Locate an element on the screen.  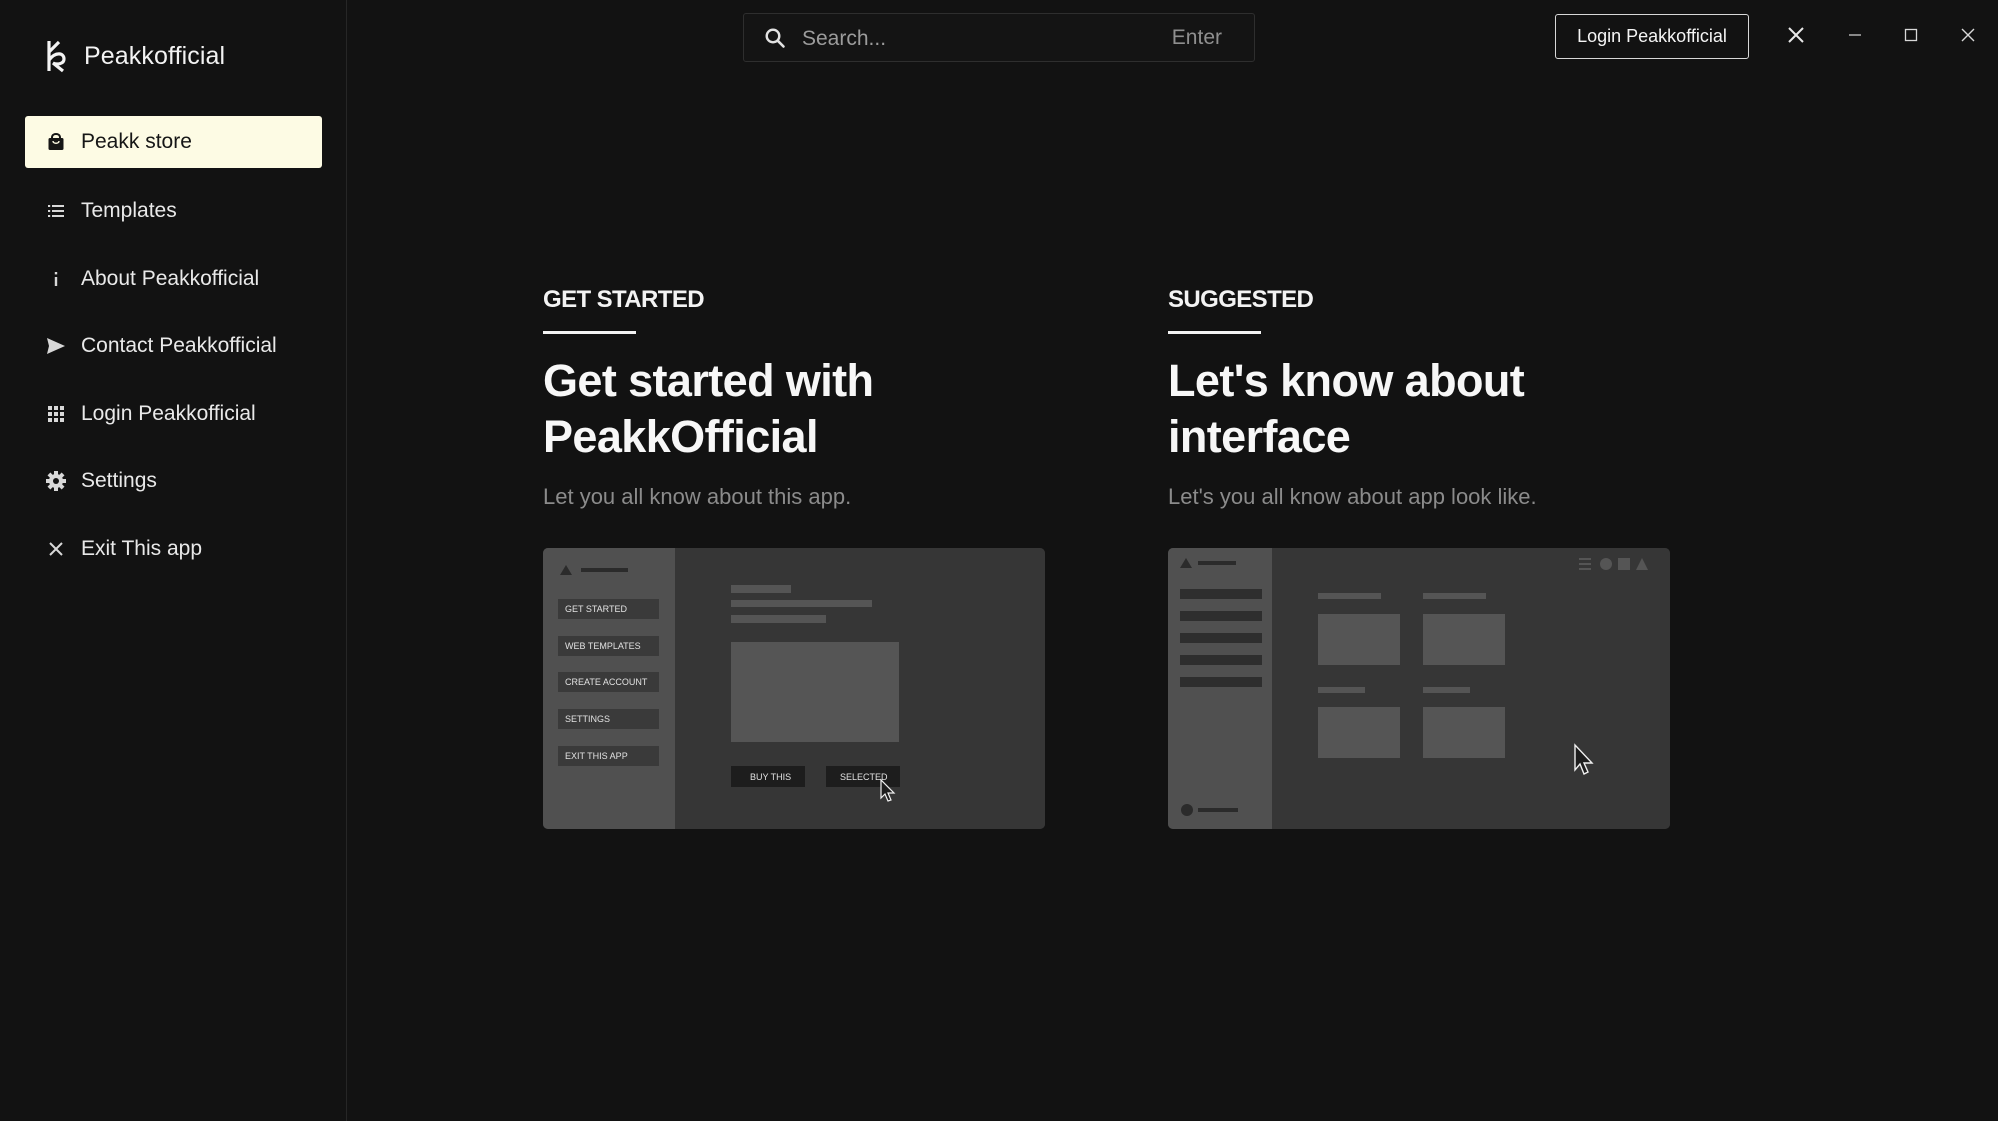
send-icon is located at coordinates (56, 346).